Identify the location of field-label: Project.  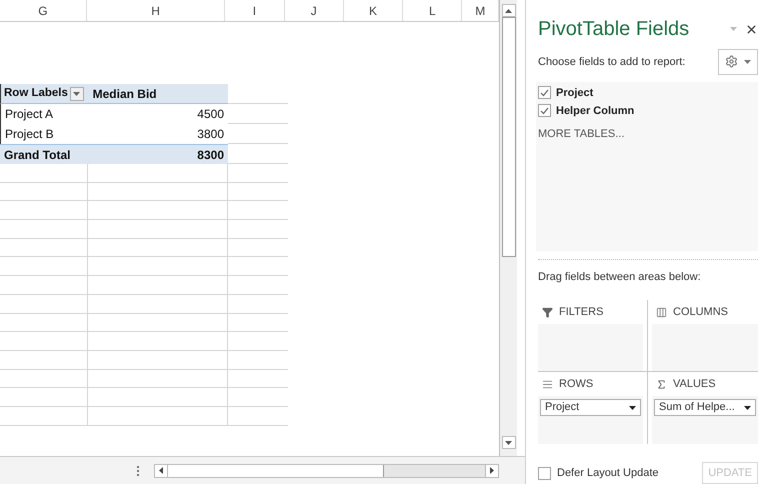
(575, 93).